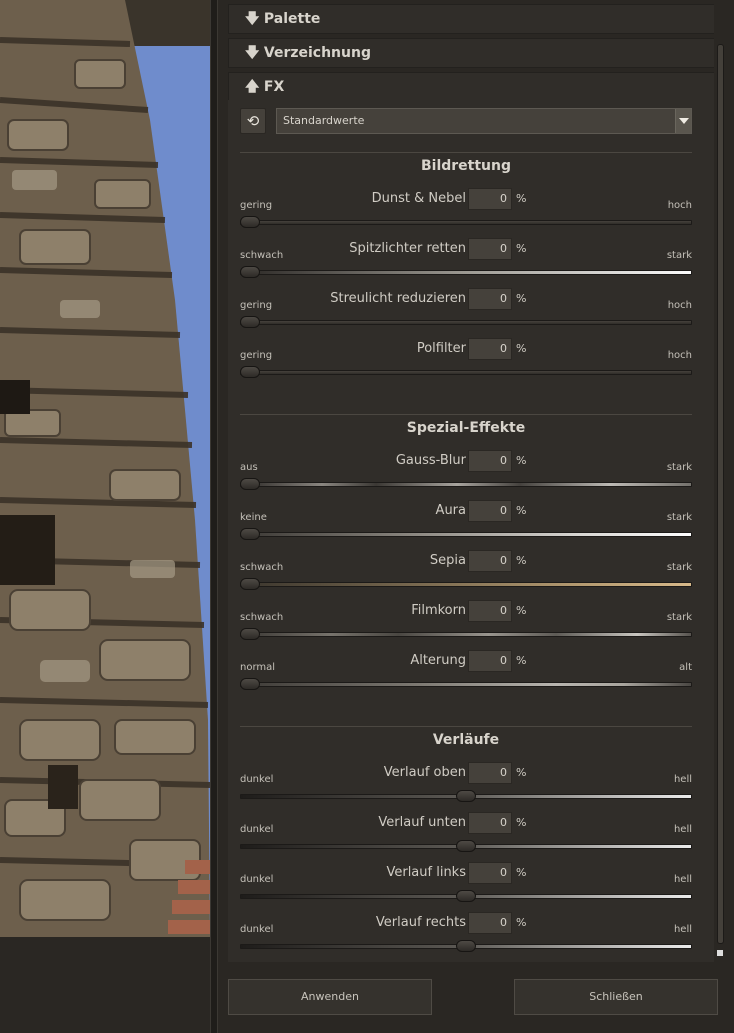 This screenshot has width=734, height=1033. I want to click on scrollbar-thumb, so click(720, 494).